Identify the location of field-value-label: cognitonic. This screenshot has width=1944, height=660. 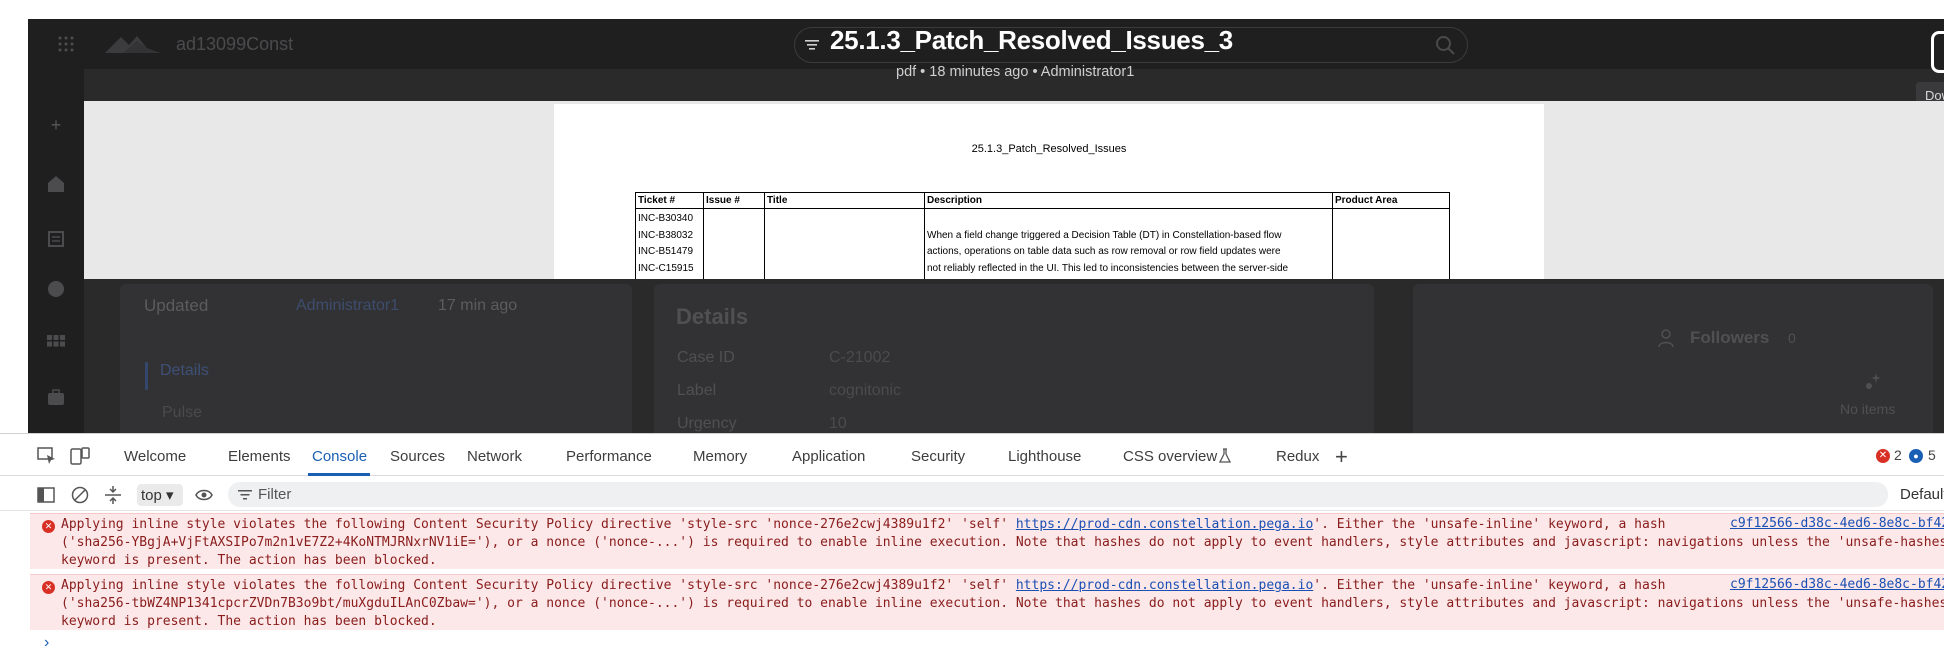
(865, 390).